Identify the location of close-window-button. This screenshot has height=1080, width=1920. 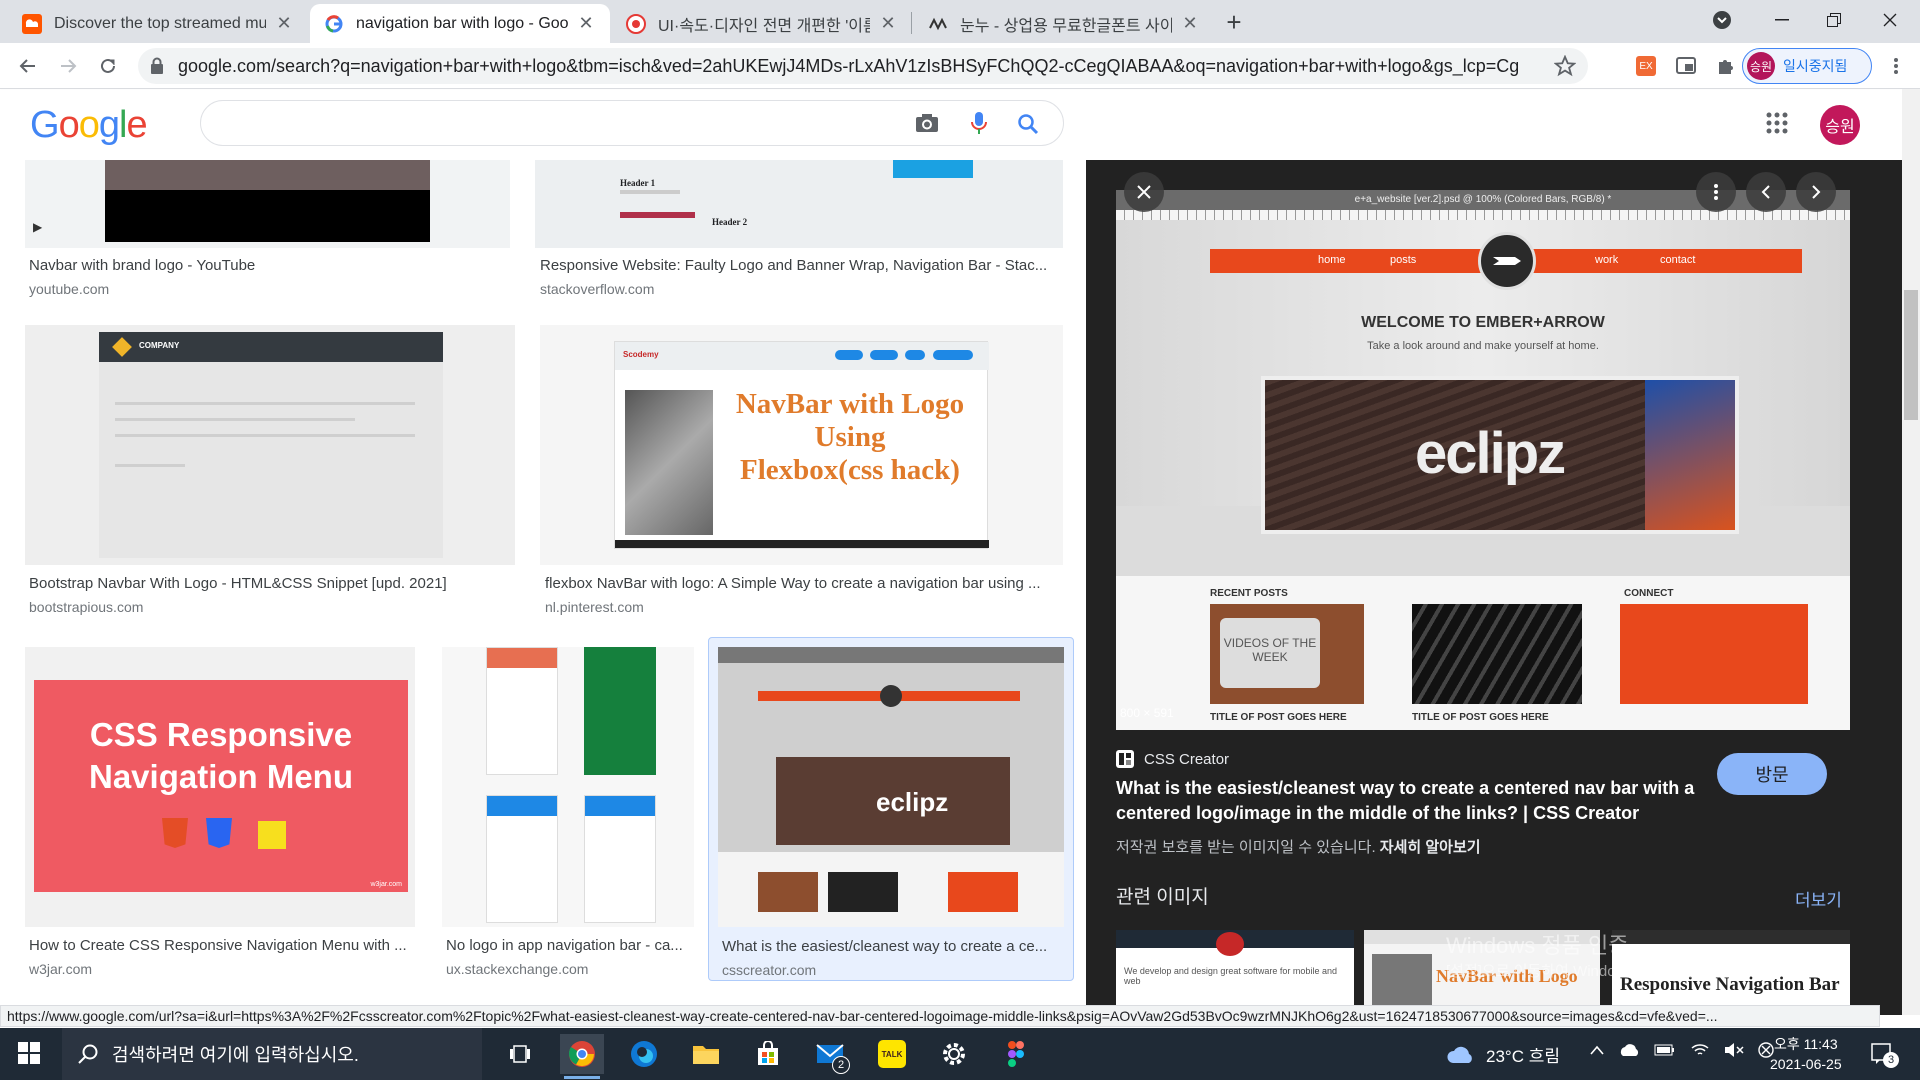
(1890, 20).